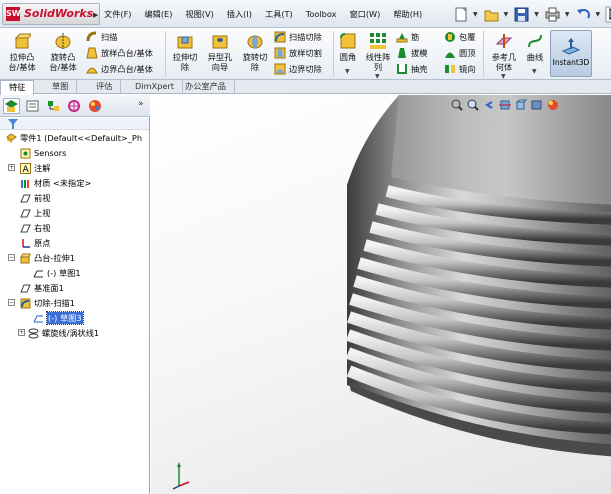 This screenshot has height=494, width=611. What do you see at coordinates (521, 14) in the screenshot?
I see `save-icon` at bounding box center [521, 14].